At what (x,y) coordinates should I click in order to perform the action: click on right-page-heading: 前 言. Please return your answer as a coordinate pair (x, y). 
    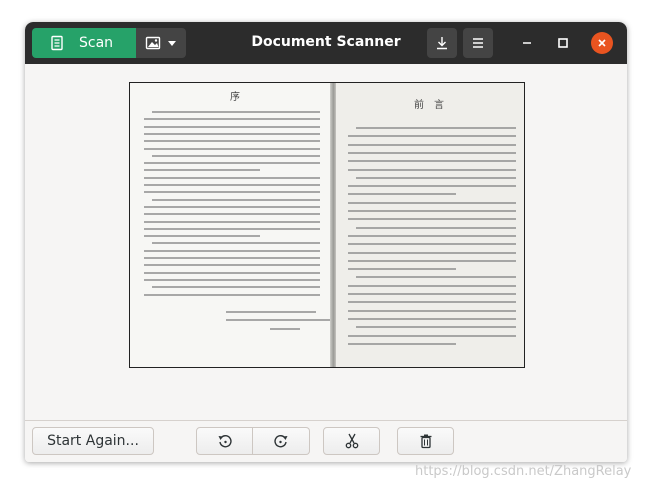
    Looking at the image, I should click on (429, 105).